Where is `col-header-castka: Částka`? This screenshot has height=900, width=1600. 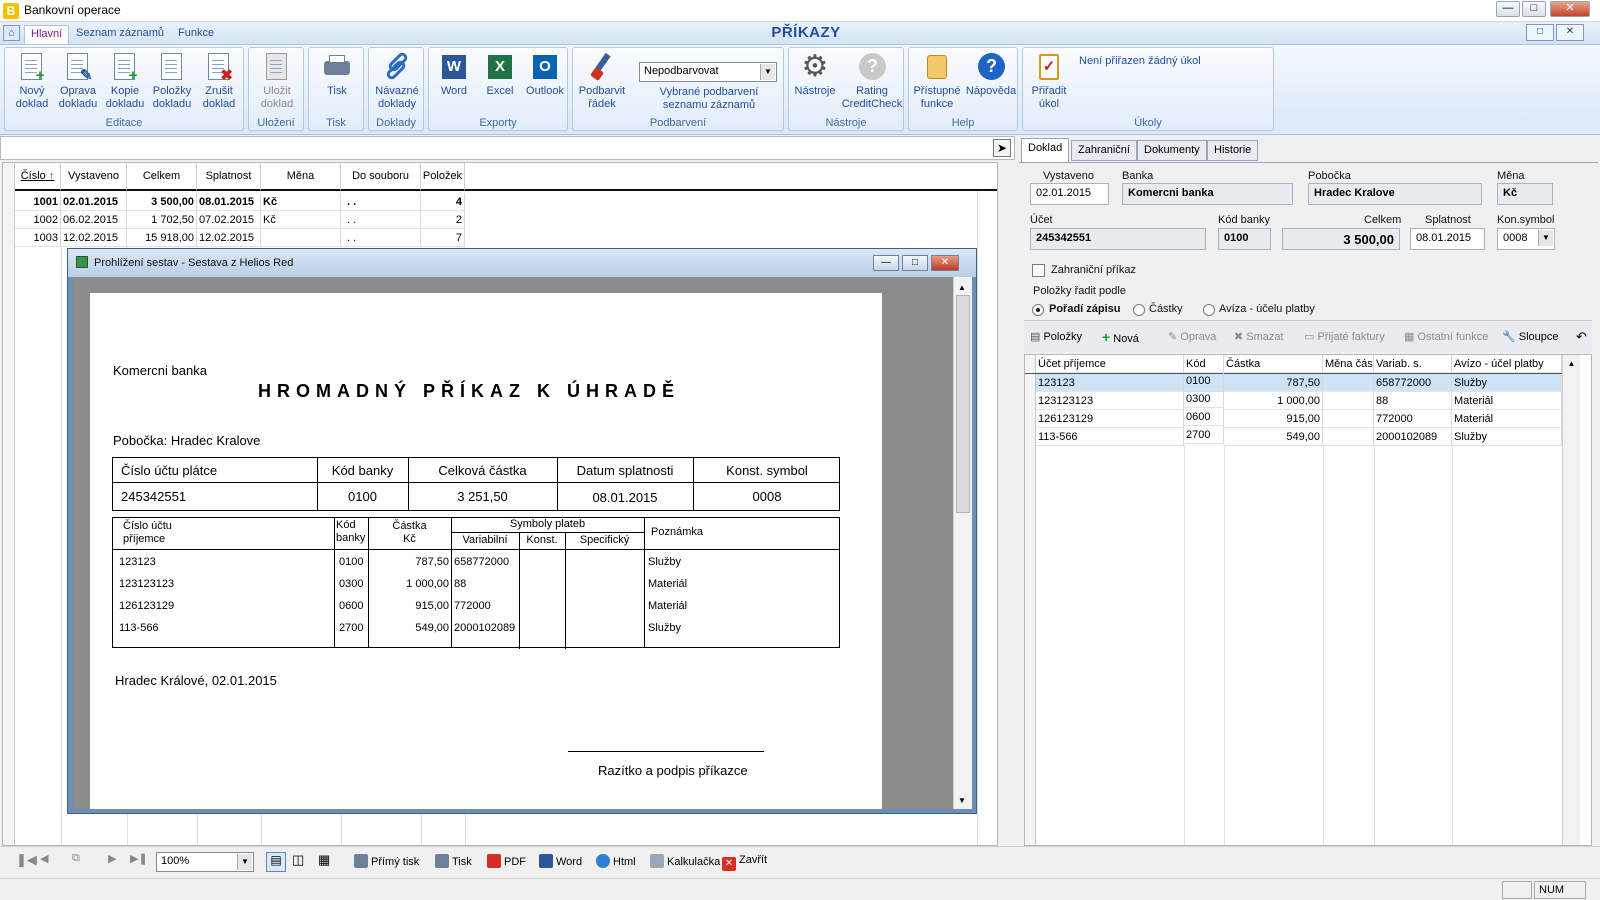
col-header-castka: Částka is located at coordinates (1273, 364).